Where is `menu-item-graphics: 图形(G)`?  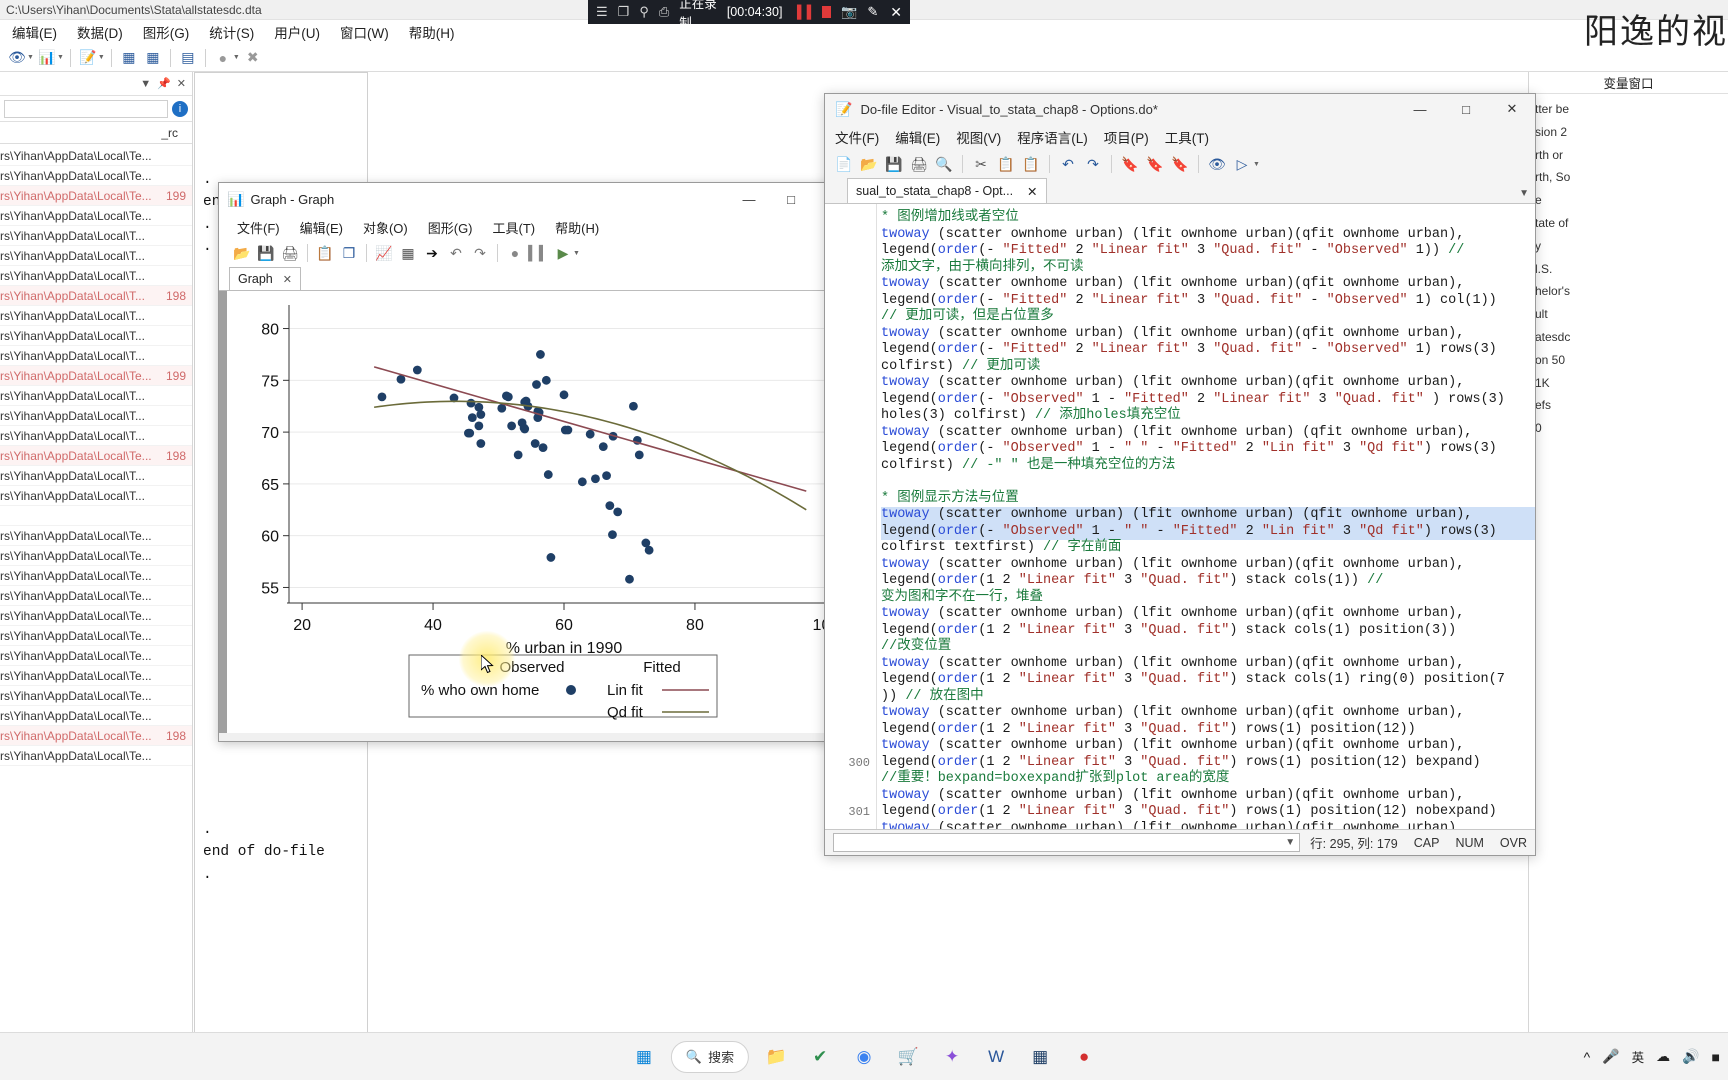
menu-item-graphics: 图形(G) is located at coordinates (166, 32).